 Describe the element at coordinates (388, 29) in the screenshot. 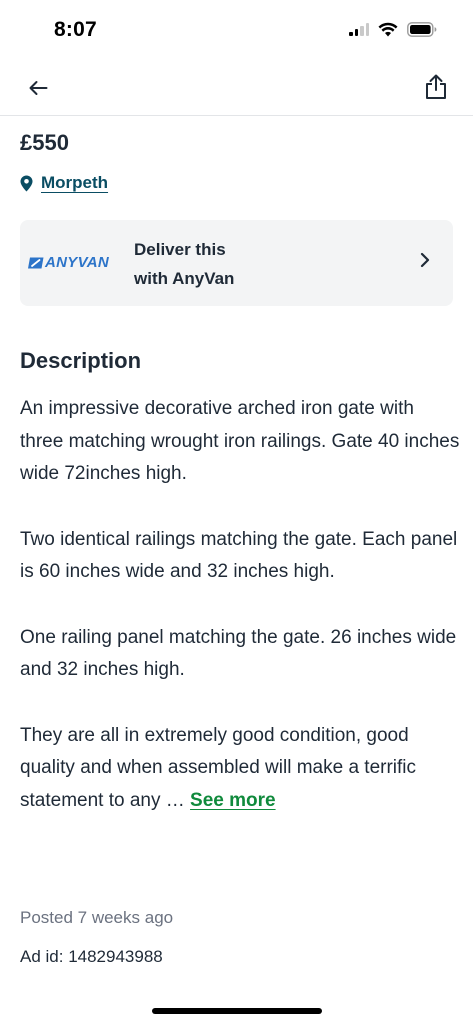

I see `wifi-icon` at that location.